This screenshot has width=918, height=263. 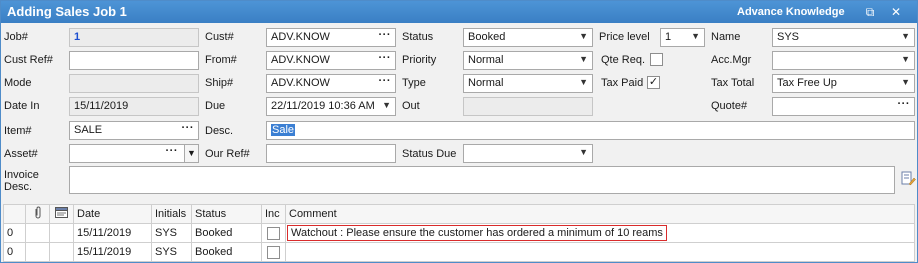 What do you see at coordinates (191, 153) in the screenshot?
I see `asset-dropdown-icon: ▼` at bounding box center [191, 153].